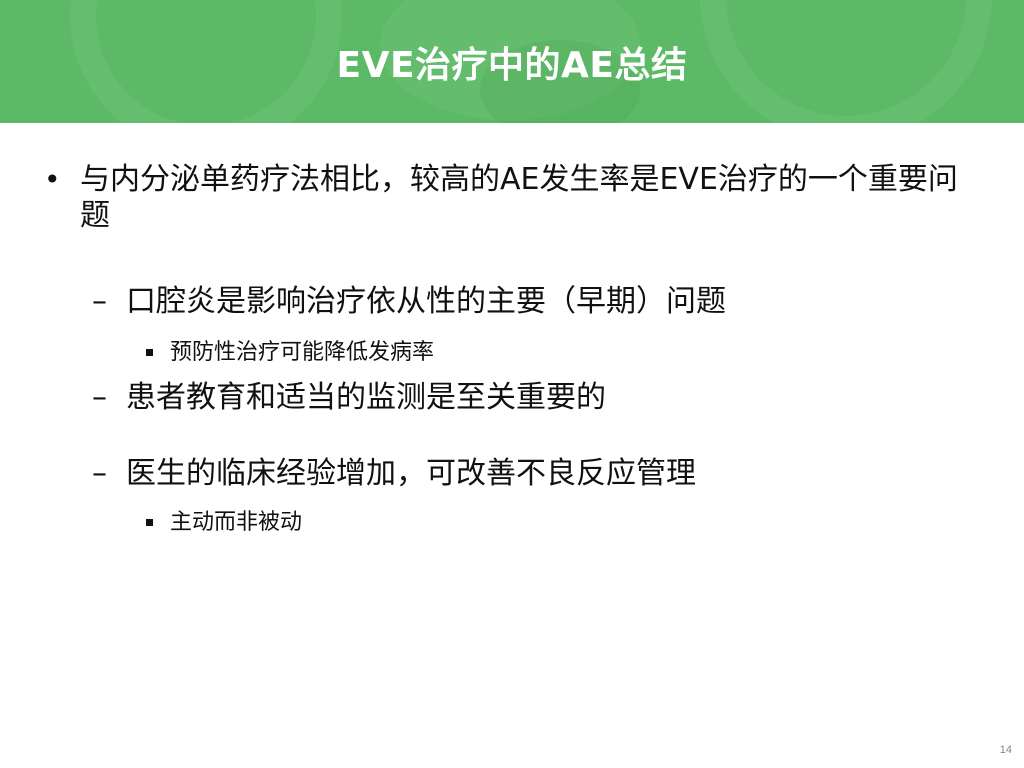  Describe the element at coordinates (411, 473) in the screenshot. I see `sub-bullet-experience-text: 医生的临床经验增加，可改善不良反应管理` at that location.